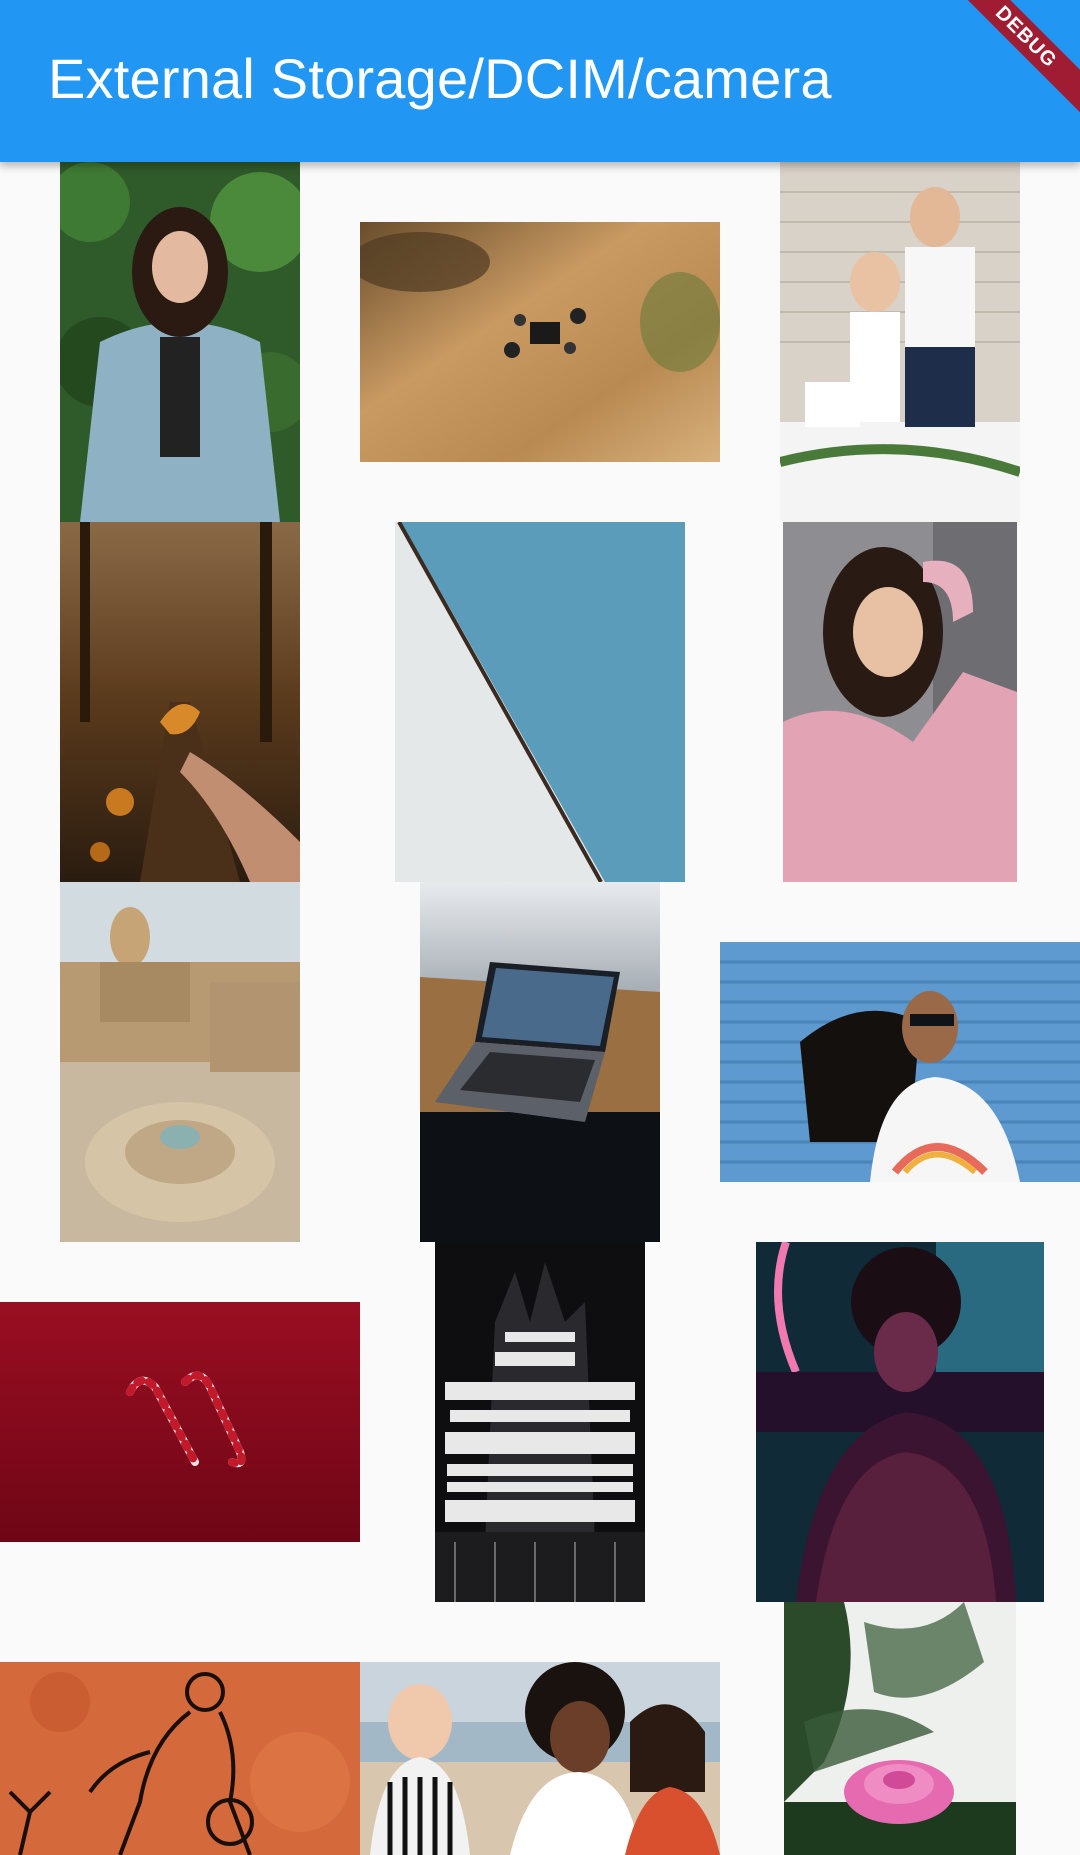  I want to click on photo-candy-canes, so click(180, 1422).